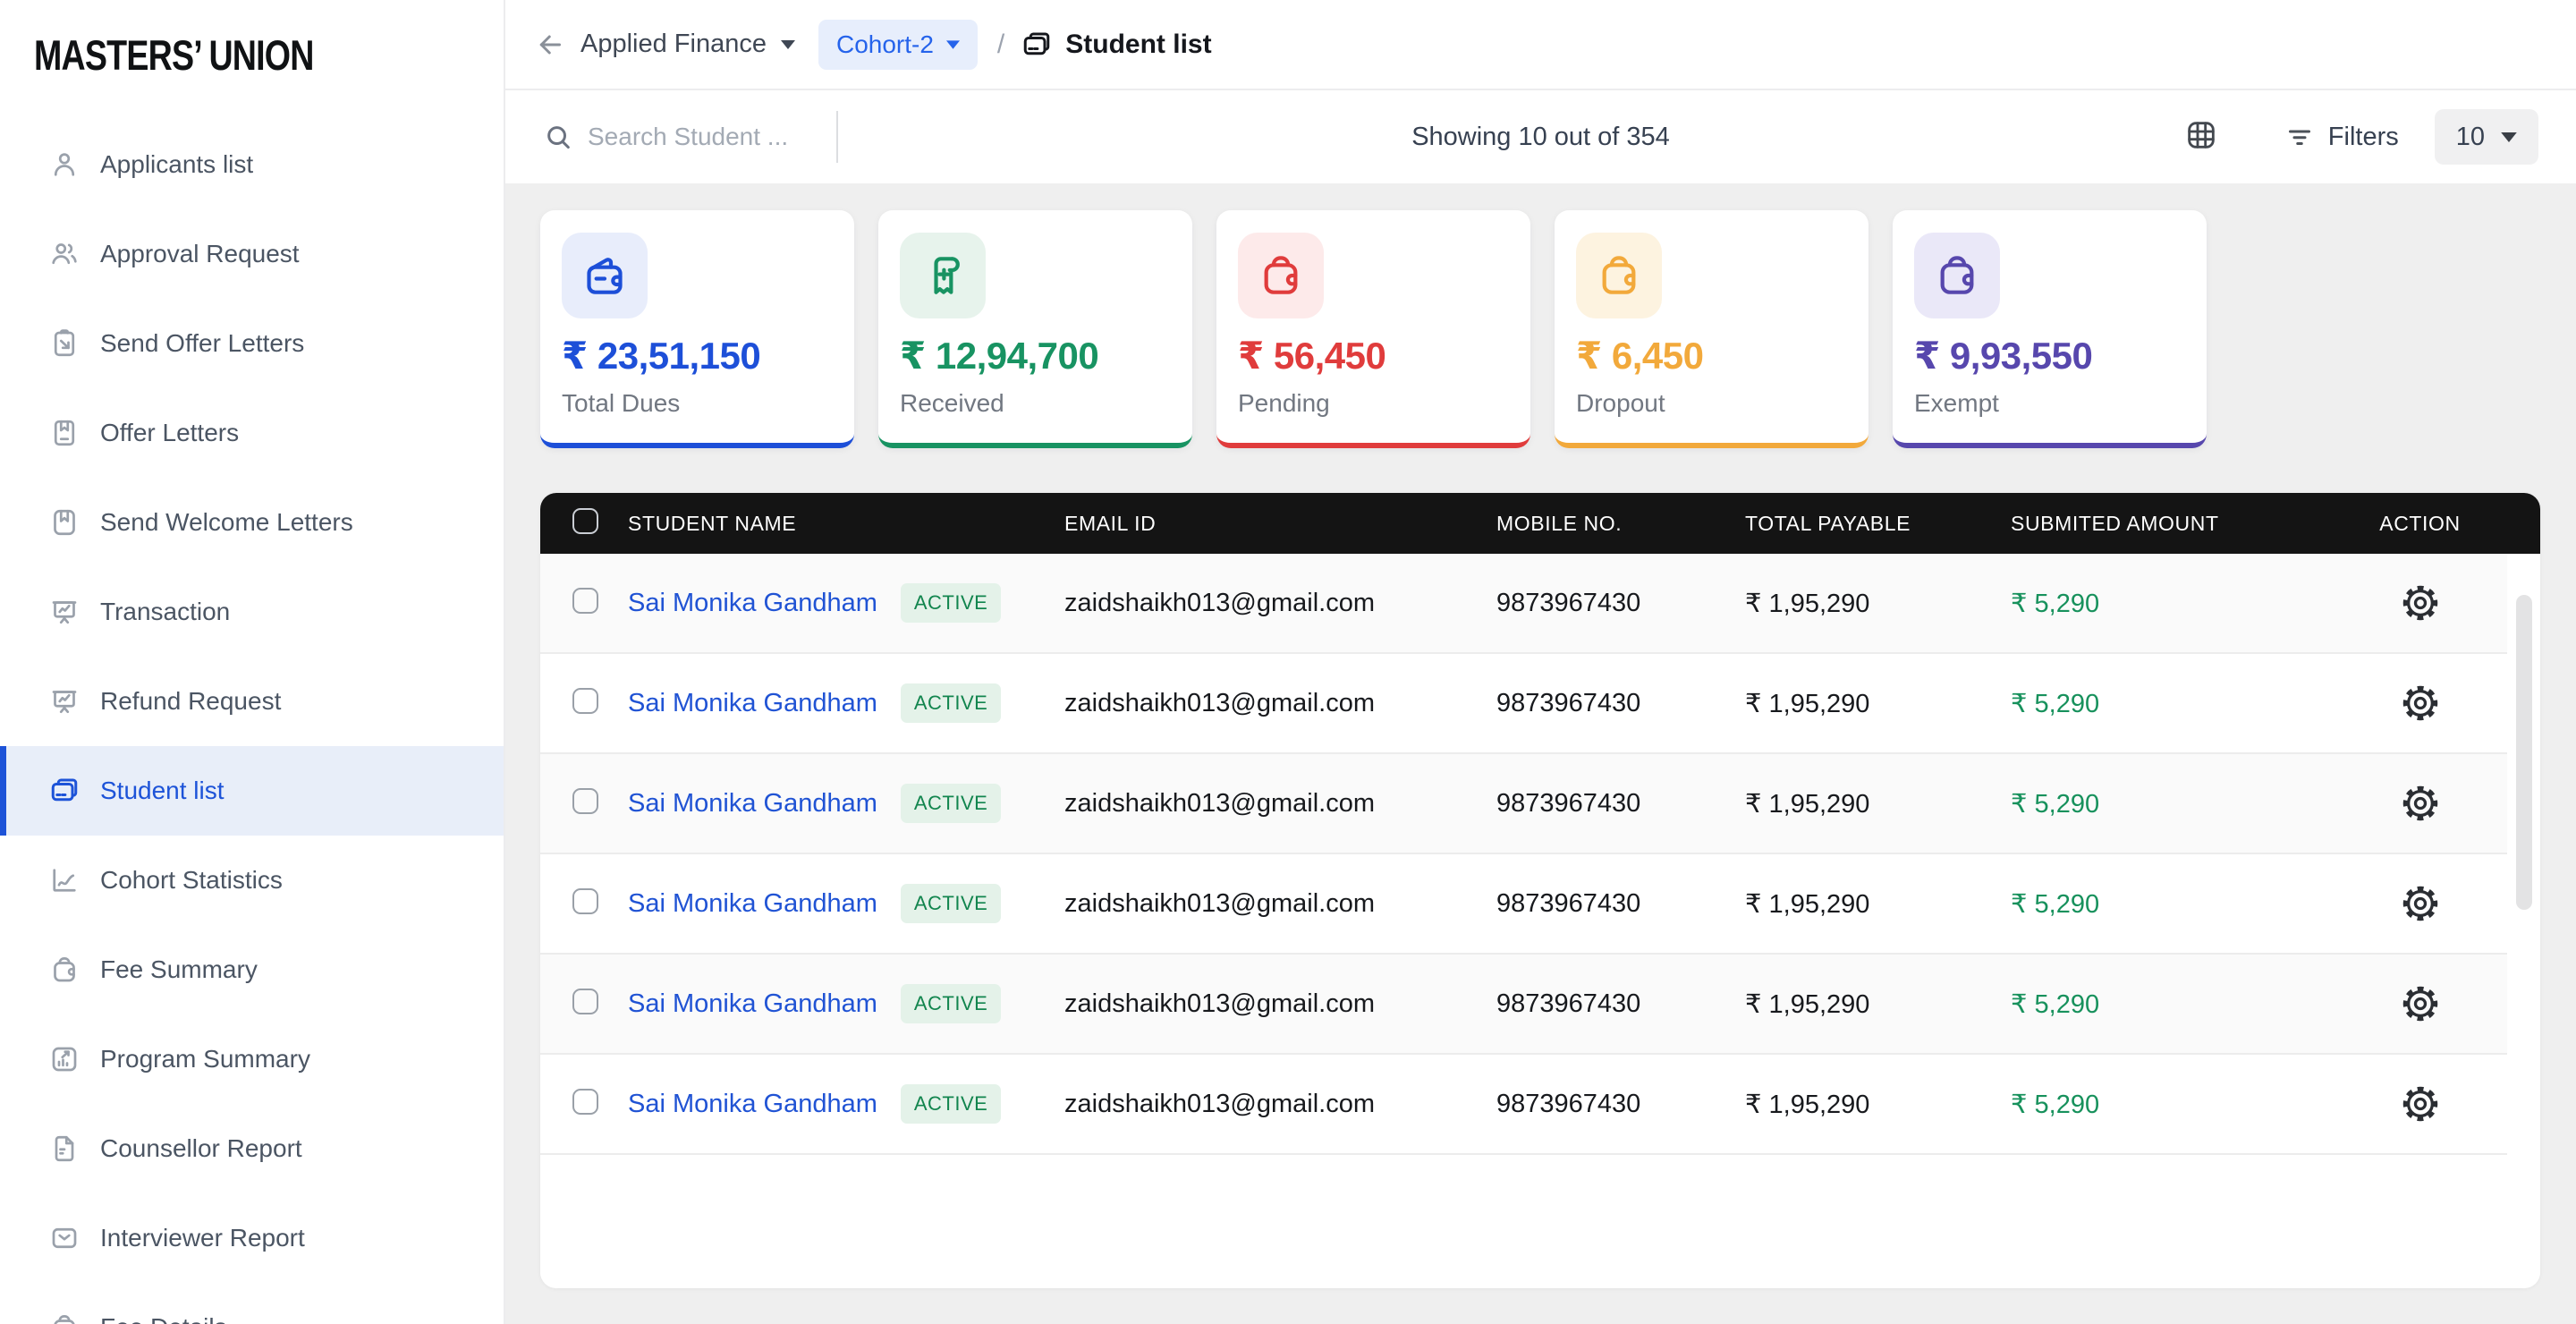 This screenshot has height=1324, width=2576. What do you see at coordinates (205, 1059) in the screenshot?
I see `sidebar-item-label: Program Summary` at bounding box center [205, 1059].